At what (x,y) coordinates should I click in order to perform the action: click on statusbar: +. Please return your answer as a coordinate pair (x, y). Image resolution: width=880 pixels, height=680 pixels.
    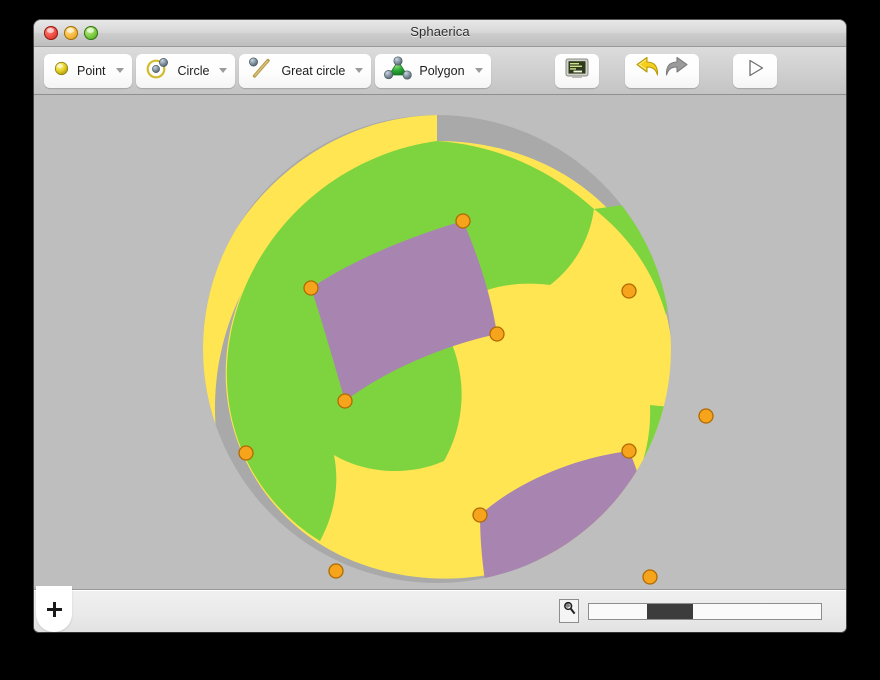
    Looking at the image, I should click on (440, 609).